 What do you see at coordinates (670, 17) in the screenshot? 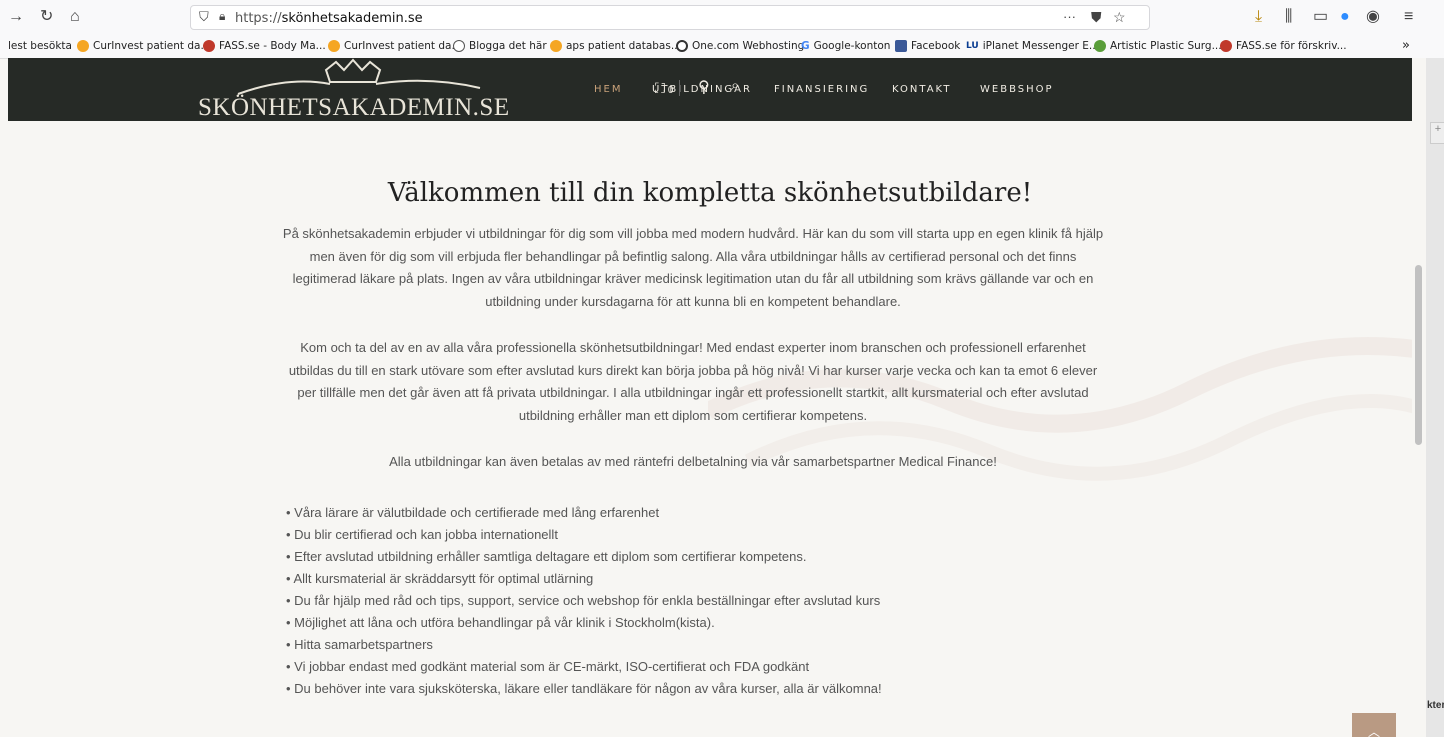
I see `url-bar: ⛉ 🔒︎ https://skönhetsakademin.se ··· ⛊ ☆` at bounding box center [670, 17].